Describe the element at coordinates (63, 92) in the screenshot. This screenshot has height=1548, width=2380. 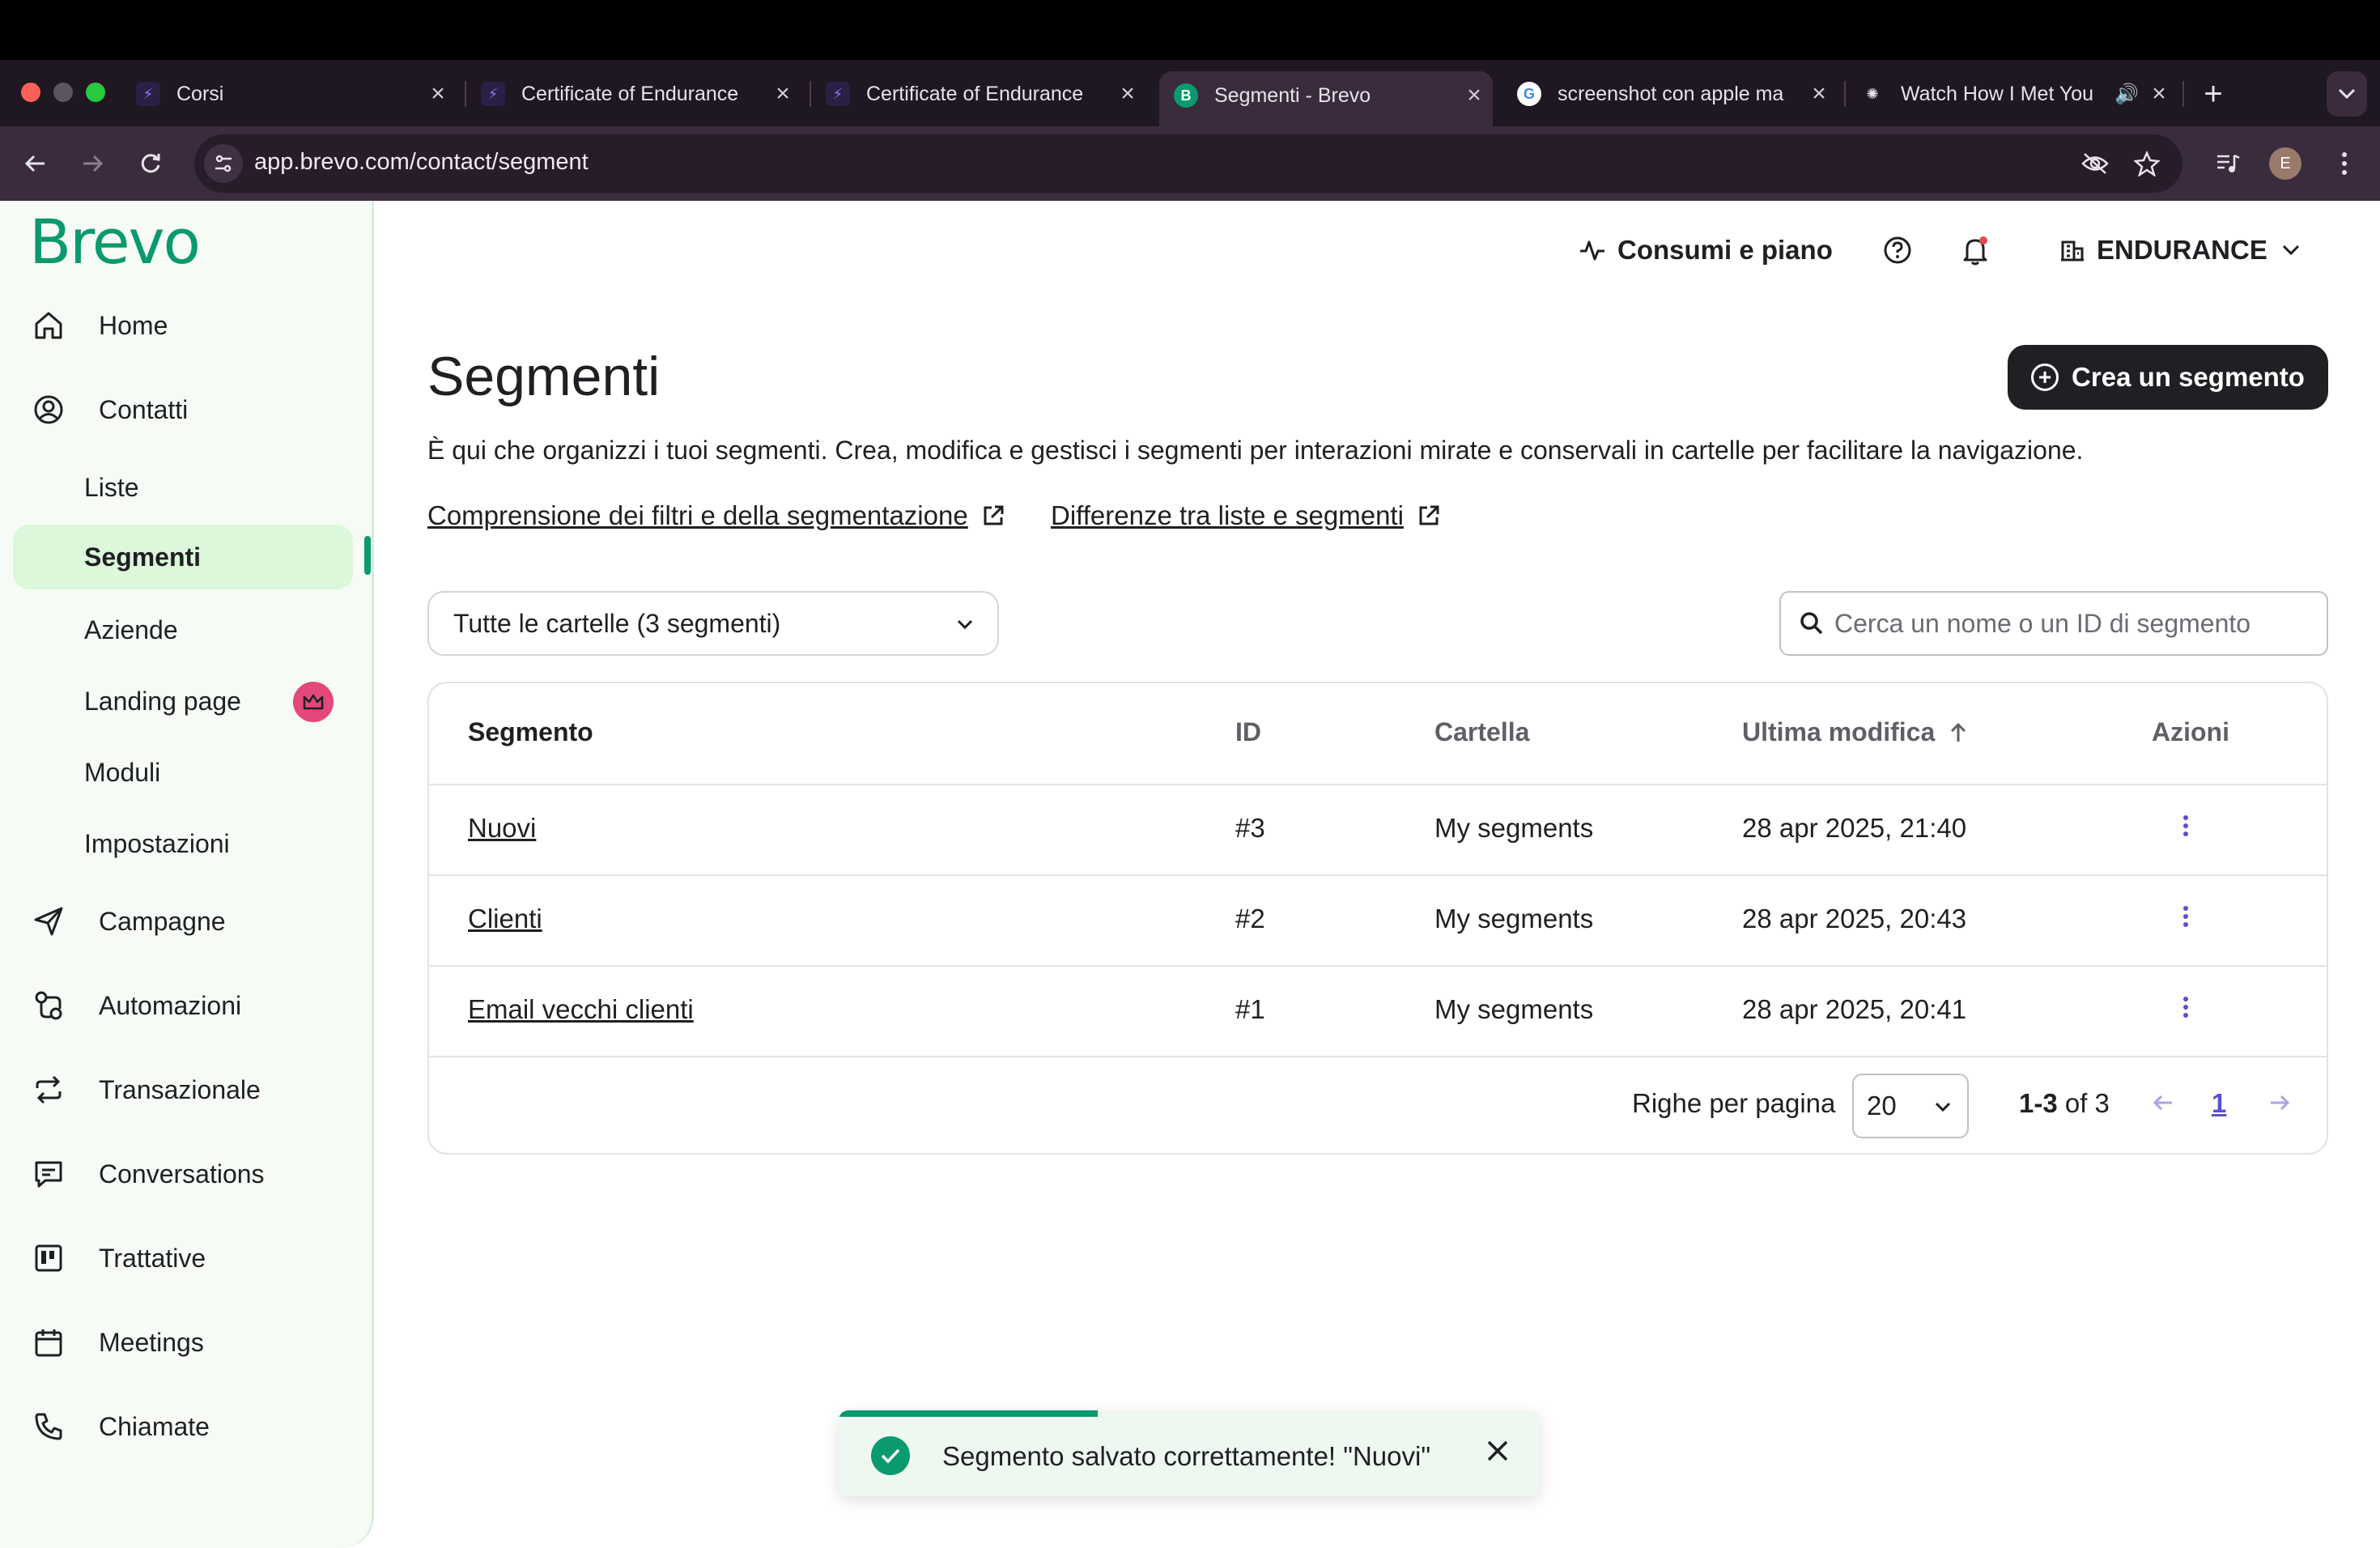
I see `window-minimize-button` at that location.